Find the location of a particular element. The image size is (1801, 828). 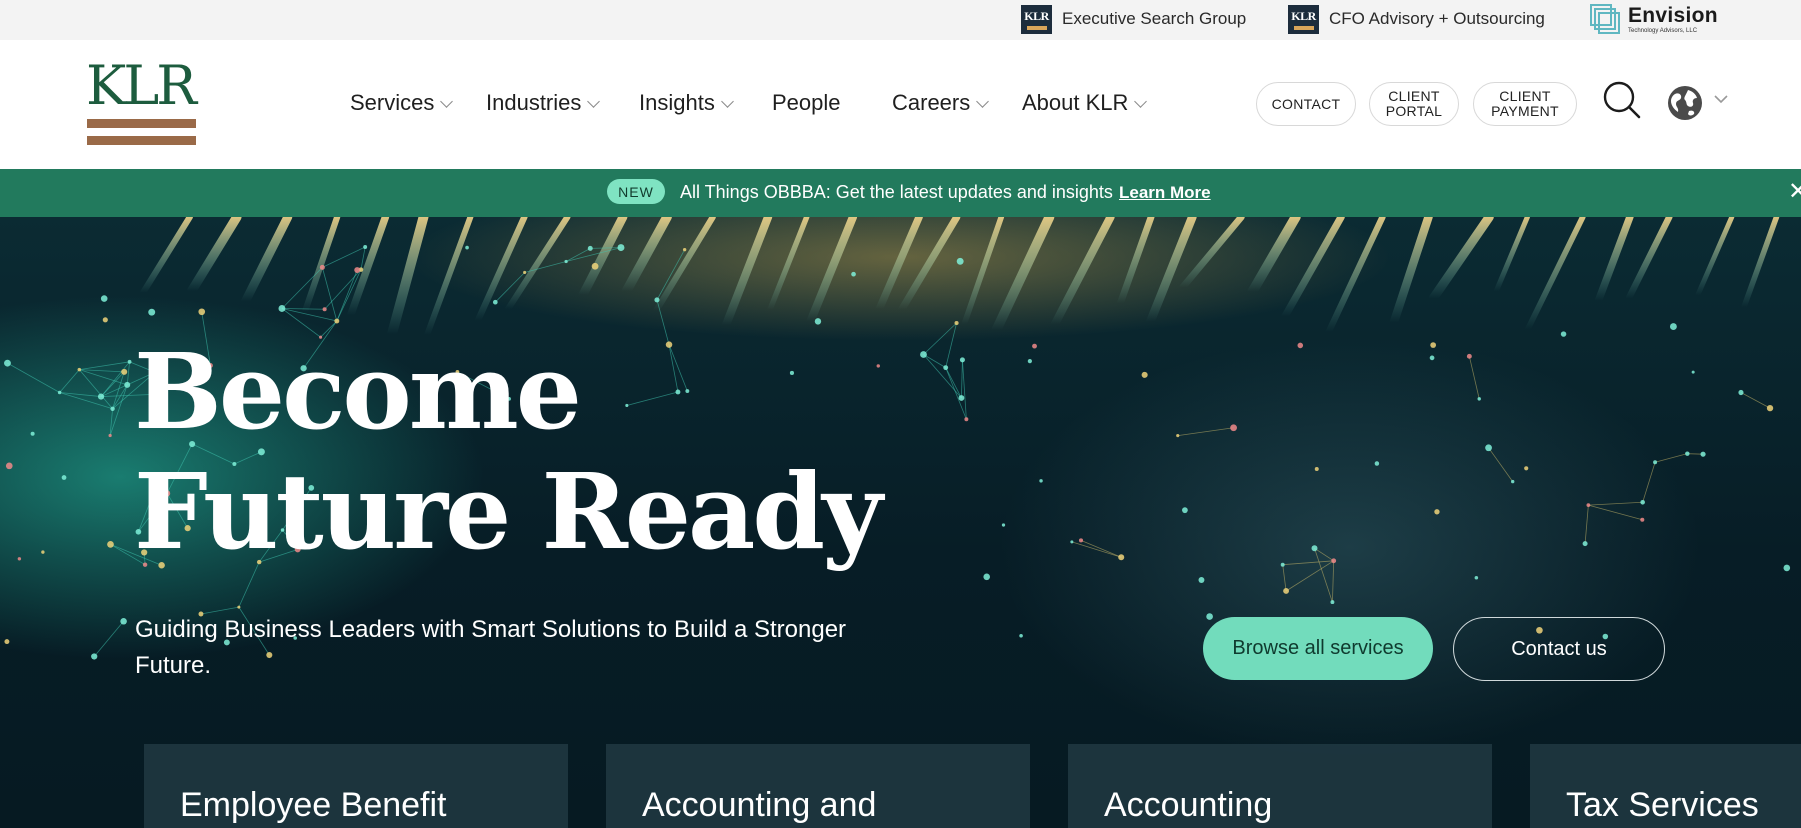

service-card-accounting-and: Accounting and is located at coordinates (818, 786).